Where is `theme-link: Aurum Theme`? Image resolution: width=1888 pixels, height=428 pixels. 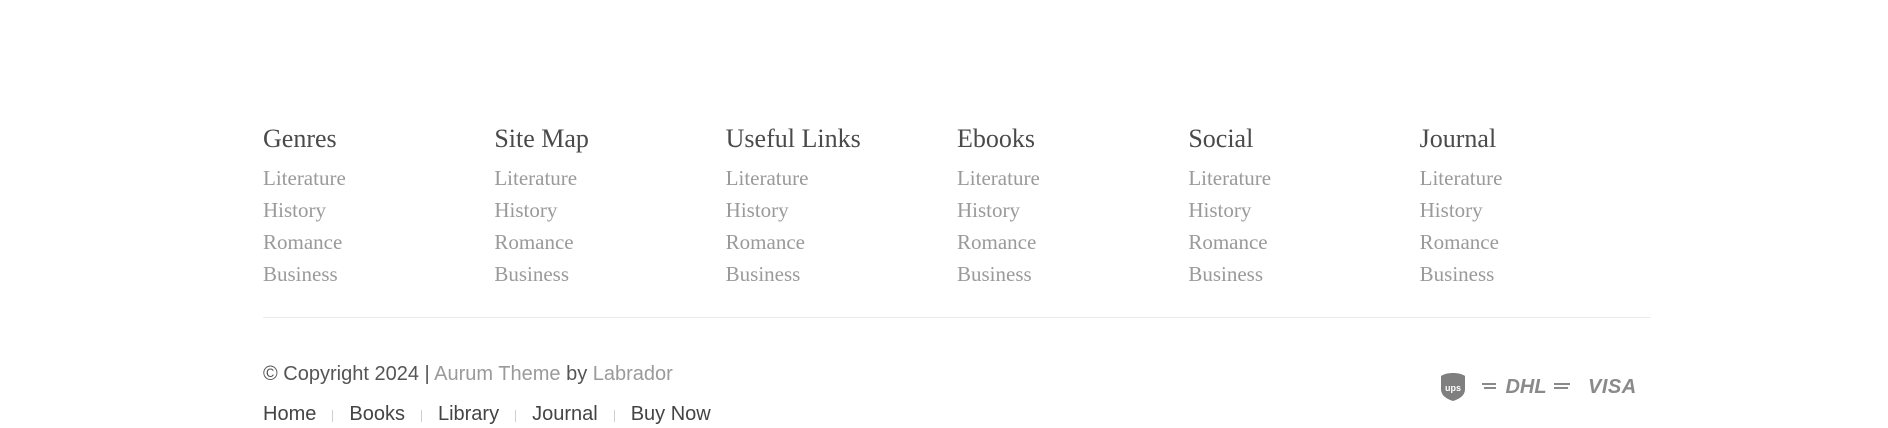
theme-link: Aurum Theme is located at coordinates (497, 374).